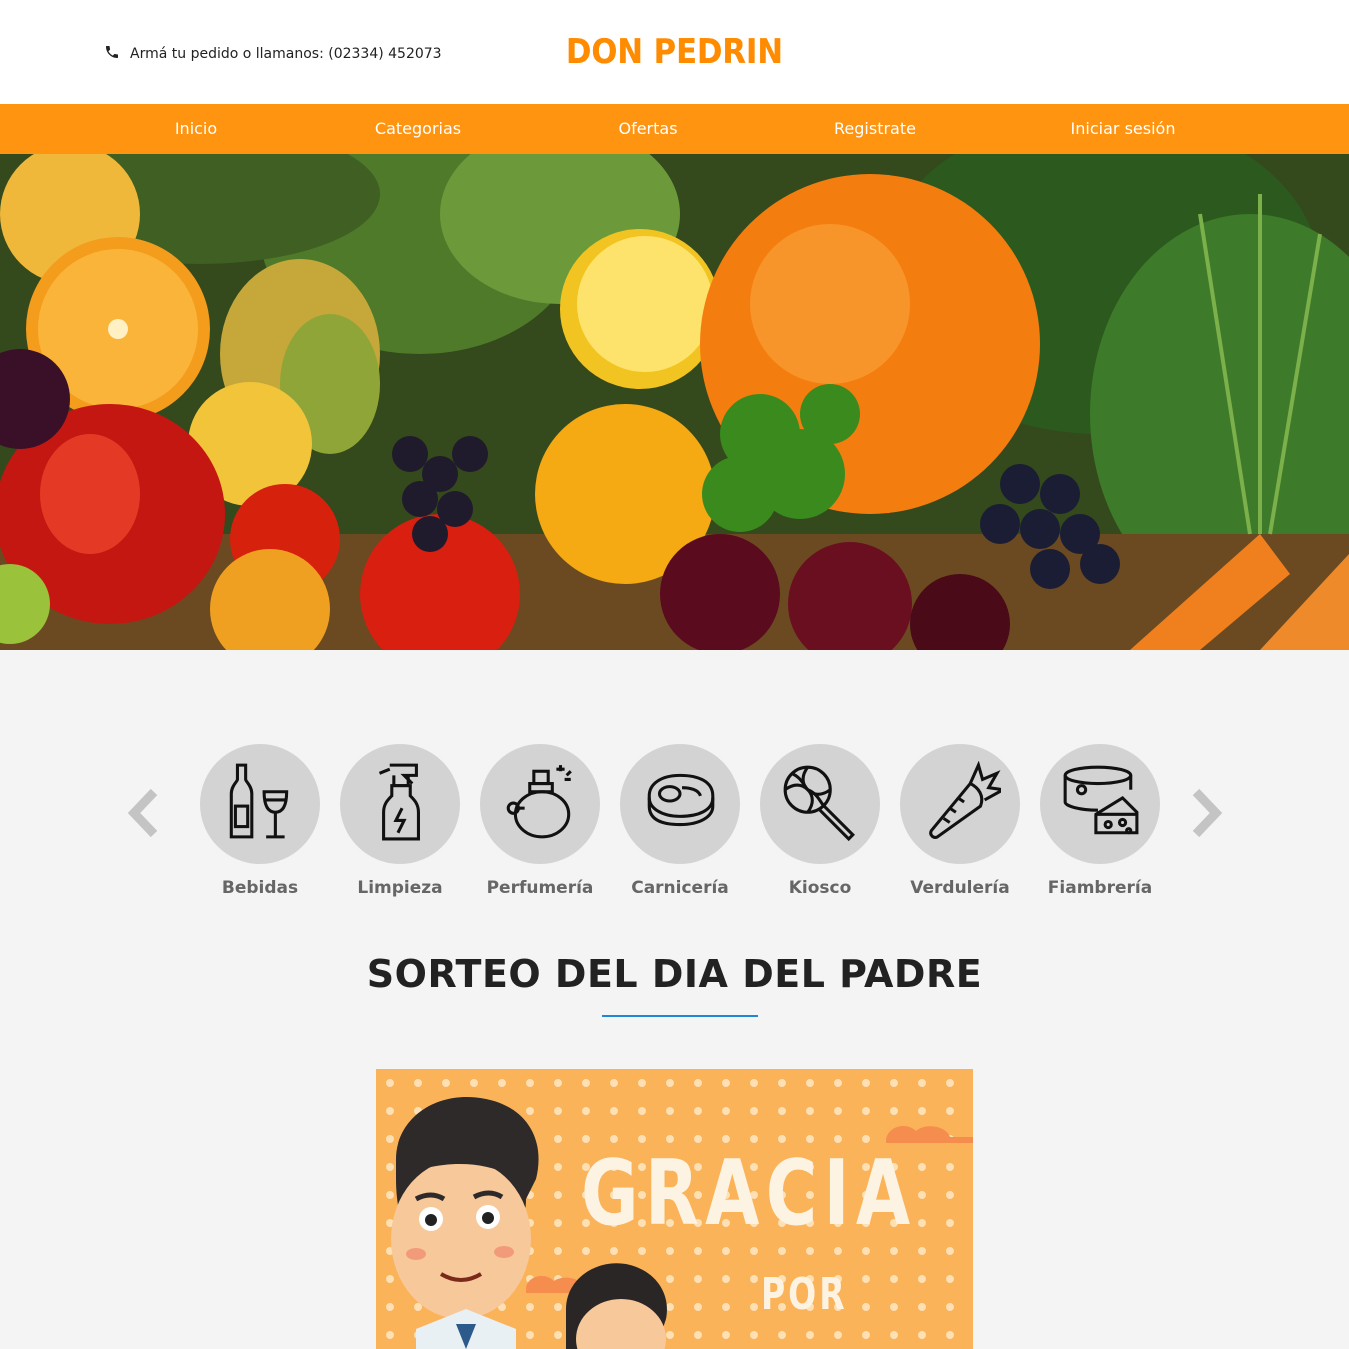 This screenshot has width=1349, height=1349. I want to click on chevron-right-icon, so click(1206, 815).